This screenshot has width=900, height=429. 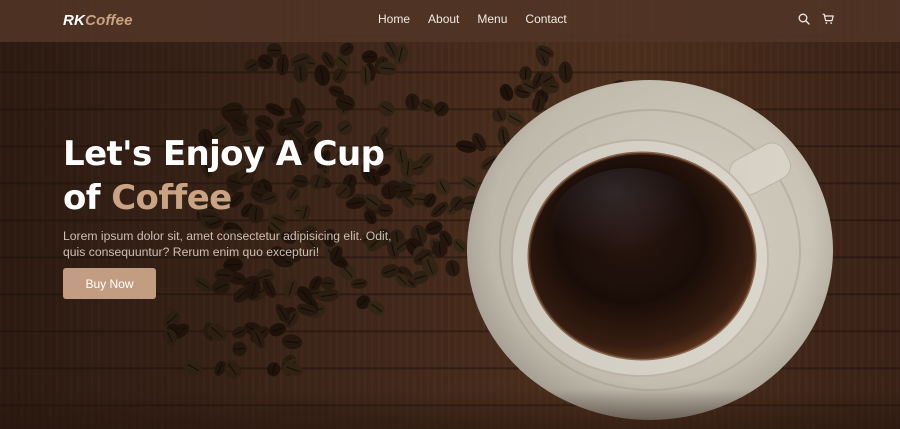 What do you see at coordinates (492, 19) in the screenshot?
I see `nav-link-menu: Menu` at bounding box center [492, 19].